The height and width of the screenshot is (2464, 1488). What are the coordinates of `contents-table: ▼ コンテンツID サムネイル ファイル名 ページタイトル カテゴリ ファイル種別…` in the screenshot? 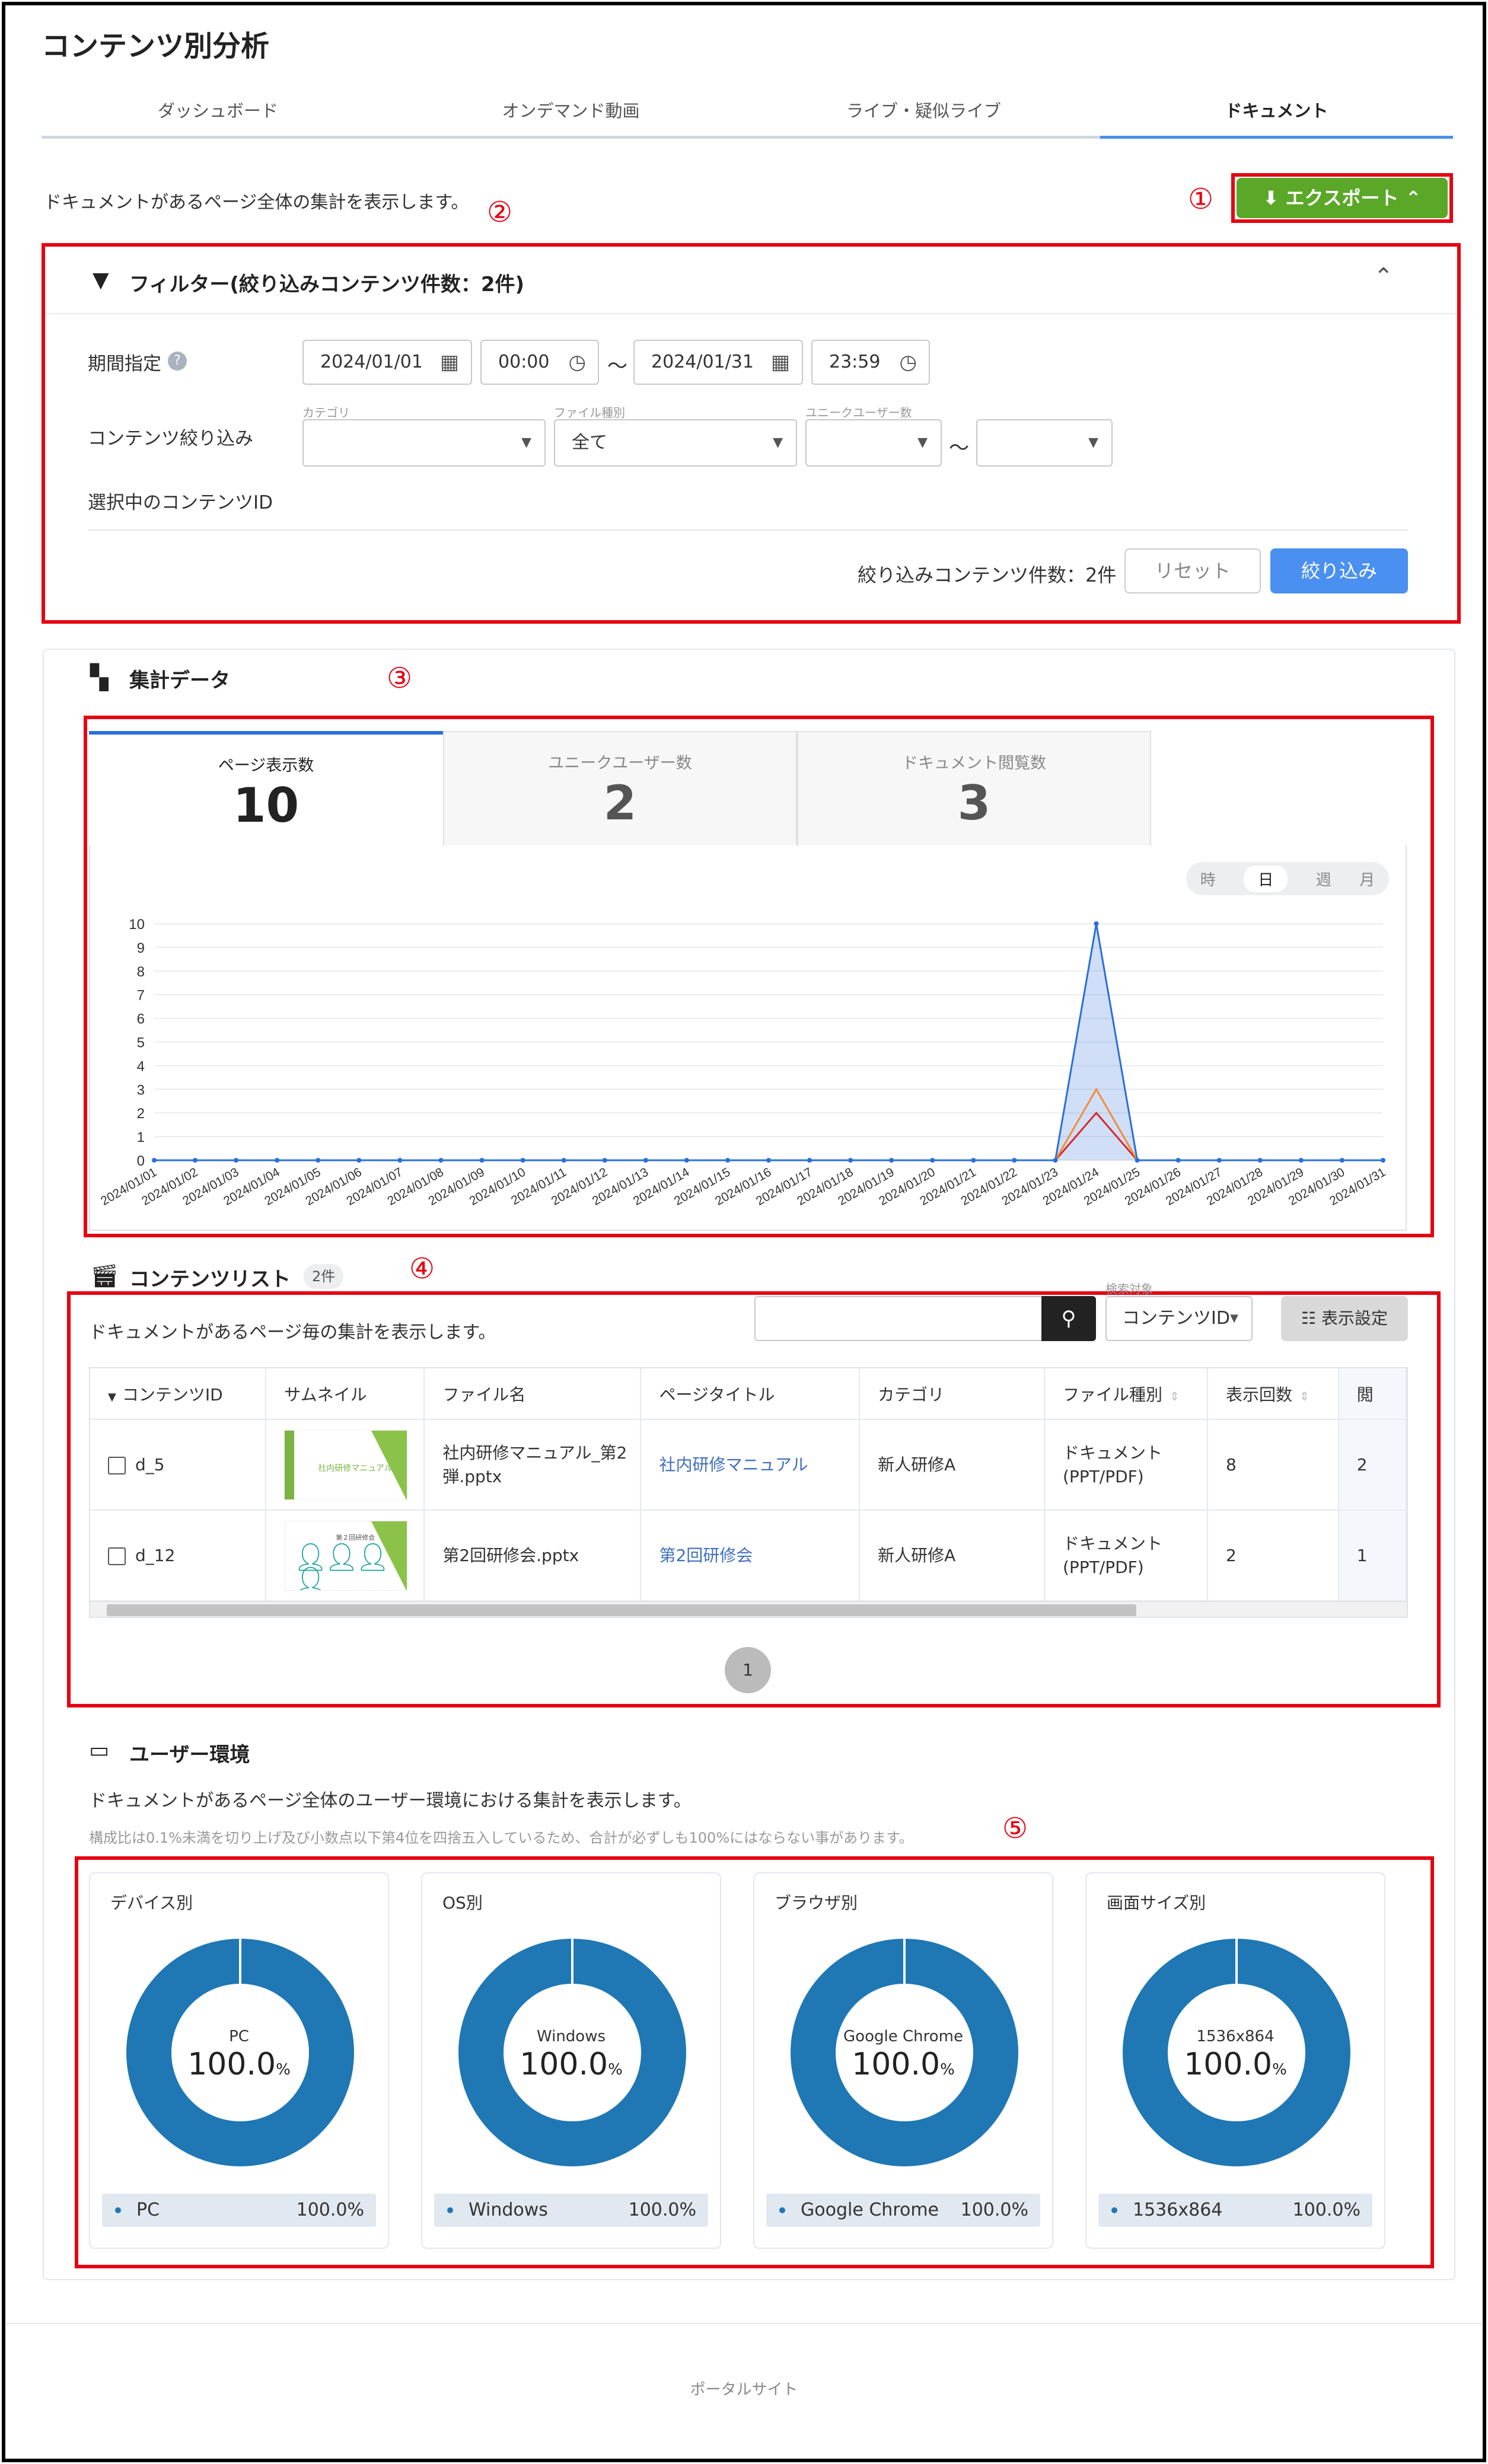 It's located at (748, 1493).